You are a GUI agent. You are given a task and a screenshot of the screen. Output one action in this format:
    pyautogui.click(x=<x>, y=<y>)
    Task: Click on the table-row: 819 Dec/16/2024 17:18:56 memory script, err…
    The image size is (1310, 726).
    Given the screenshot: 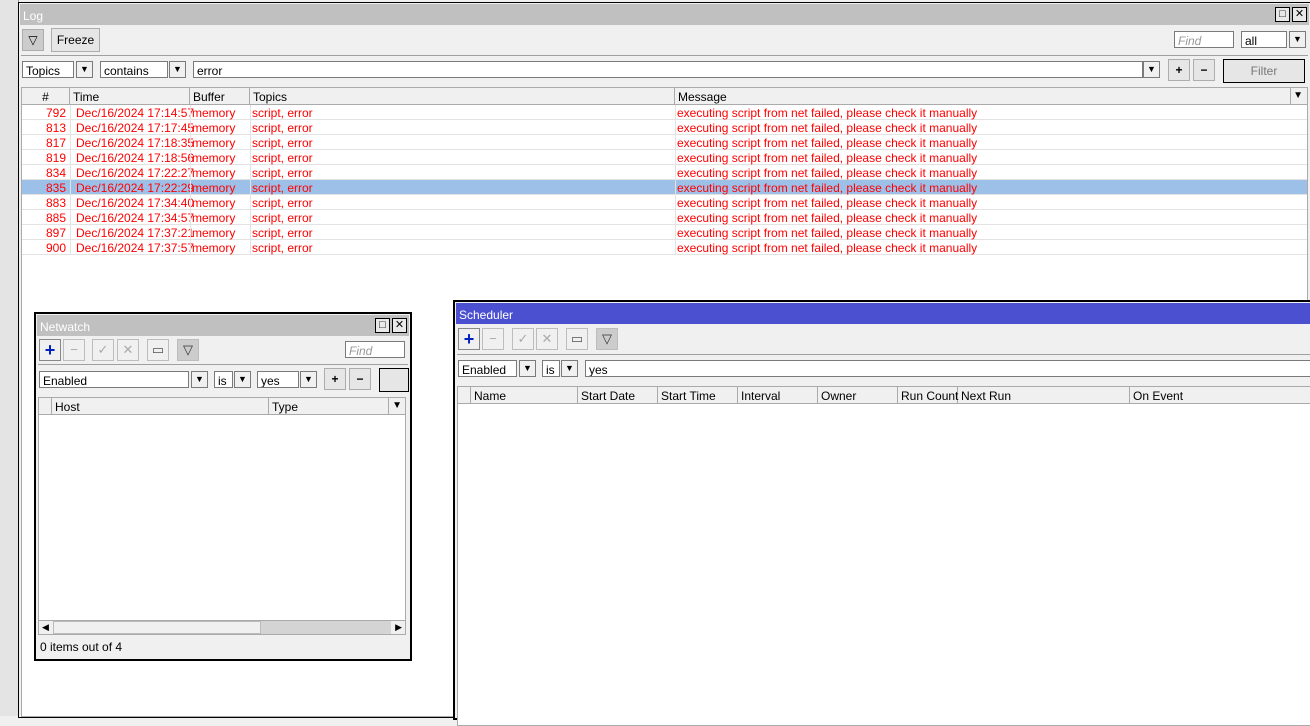 What is the action you would take?
    pyautogui.click(x=664, y=157)
    